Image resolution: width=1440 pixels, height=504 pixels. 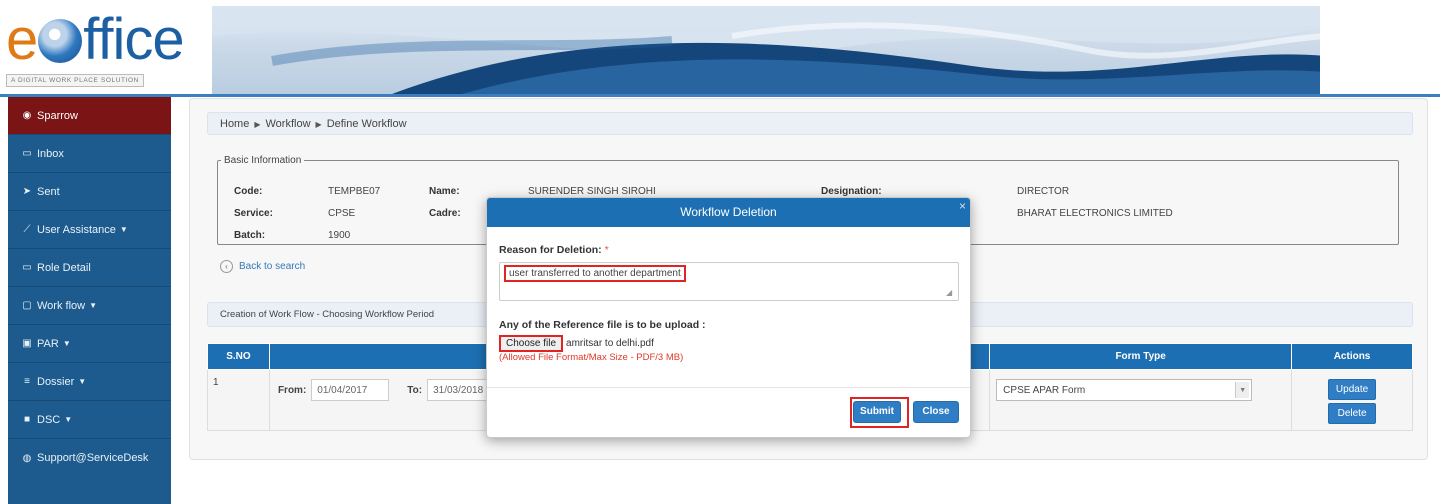 I want to click on service-label: Service:, so click(x=253, y=213).